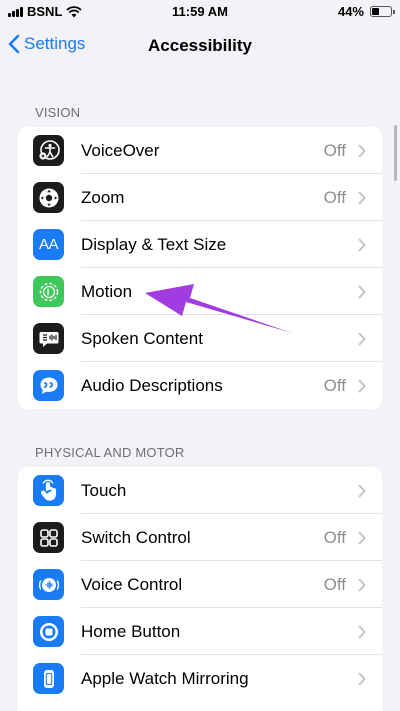 The width and height of the screenshot is (400, 711). What do you see at coordinates (48, 631) in the screenshot?
I see `home-button-icon` at bounding box center [48, 631].